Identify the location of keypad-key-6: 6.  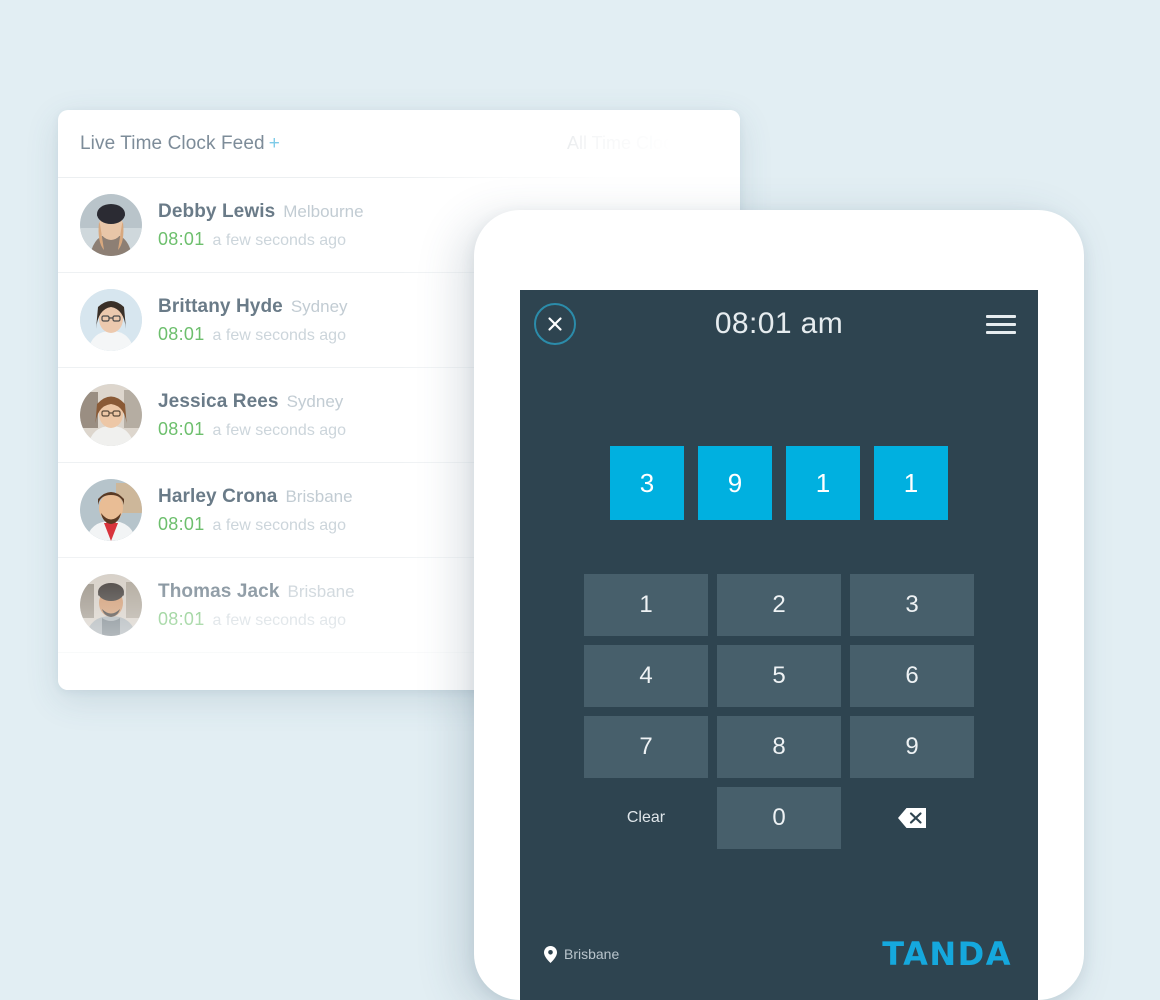
(912, 676).